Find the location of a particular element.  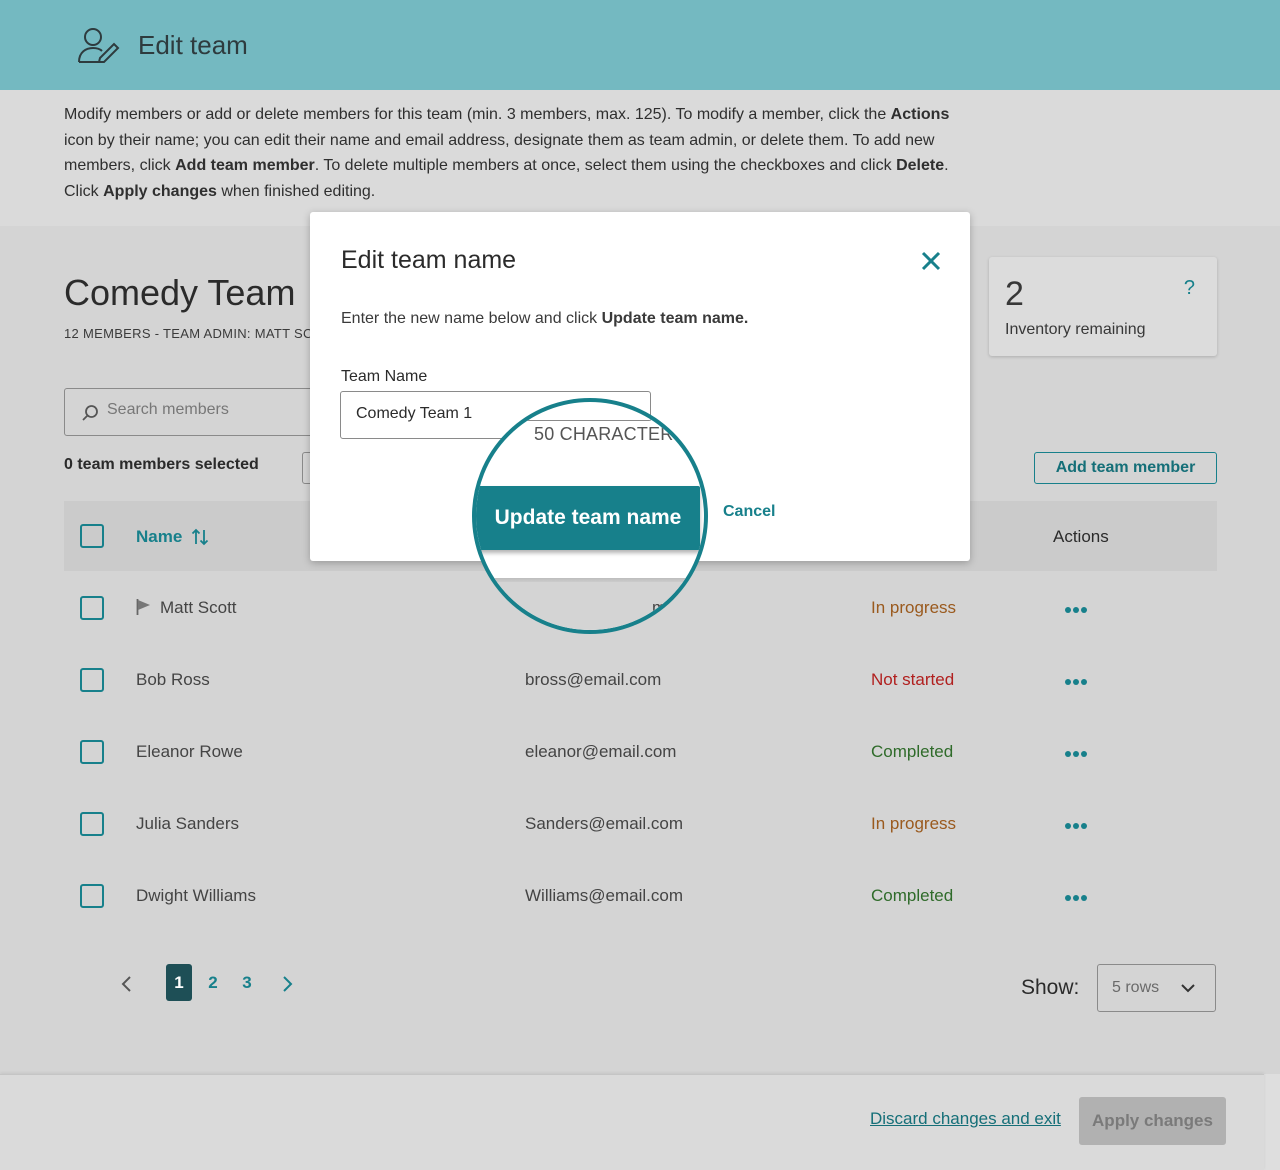

name-column-header: Name is located at coordinates (159, 537).